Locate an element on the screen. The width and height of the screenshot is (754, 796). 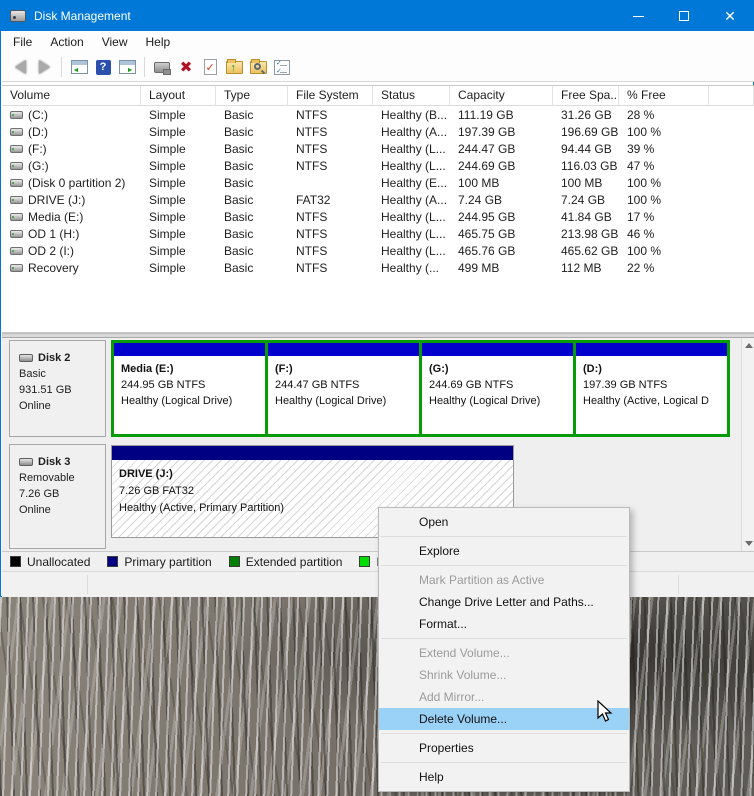
table-cell: 112 MB is located at coordinates (581, 267).